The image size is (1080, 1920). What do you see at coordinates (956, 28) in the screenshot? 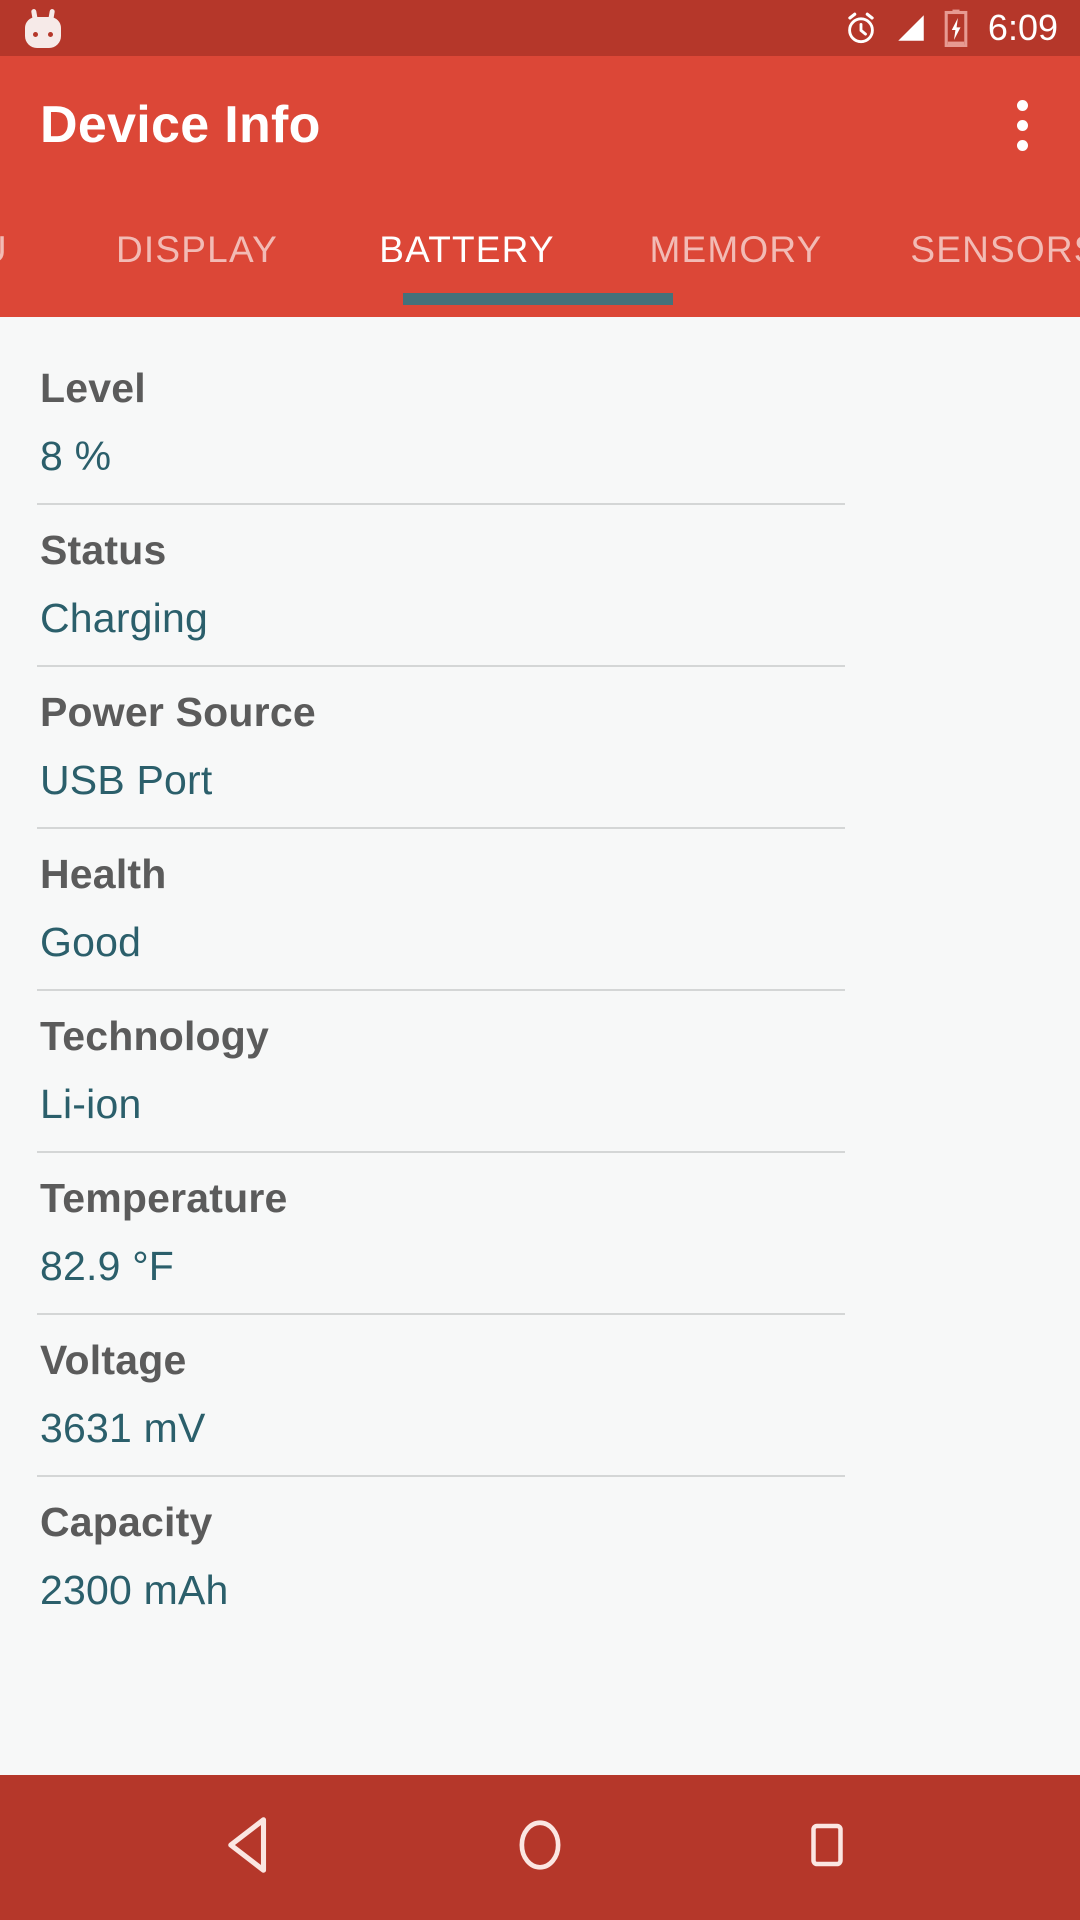
I see `battery-charging-icon` at bounding box center [956, 28].